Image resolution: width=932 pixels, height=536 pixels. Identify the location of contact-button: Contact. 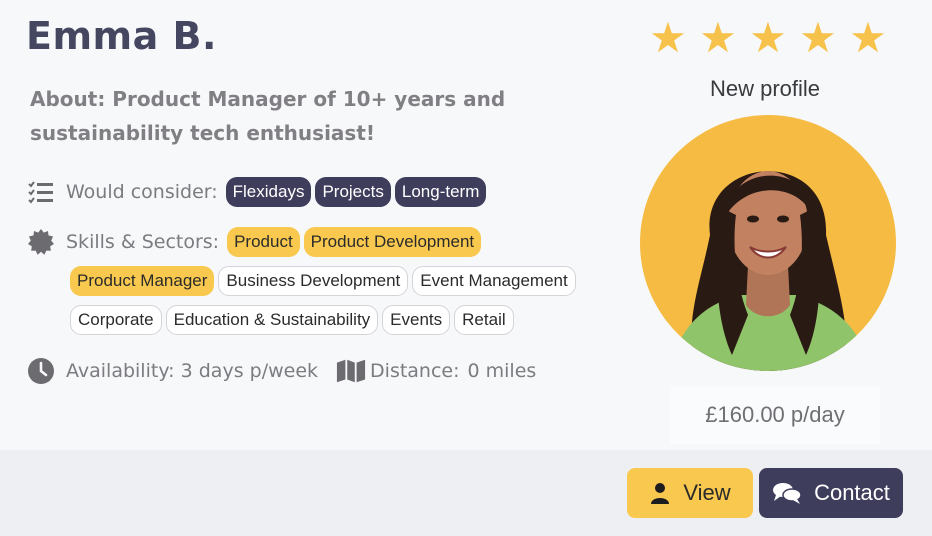
(831, 493).